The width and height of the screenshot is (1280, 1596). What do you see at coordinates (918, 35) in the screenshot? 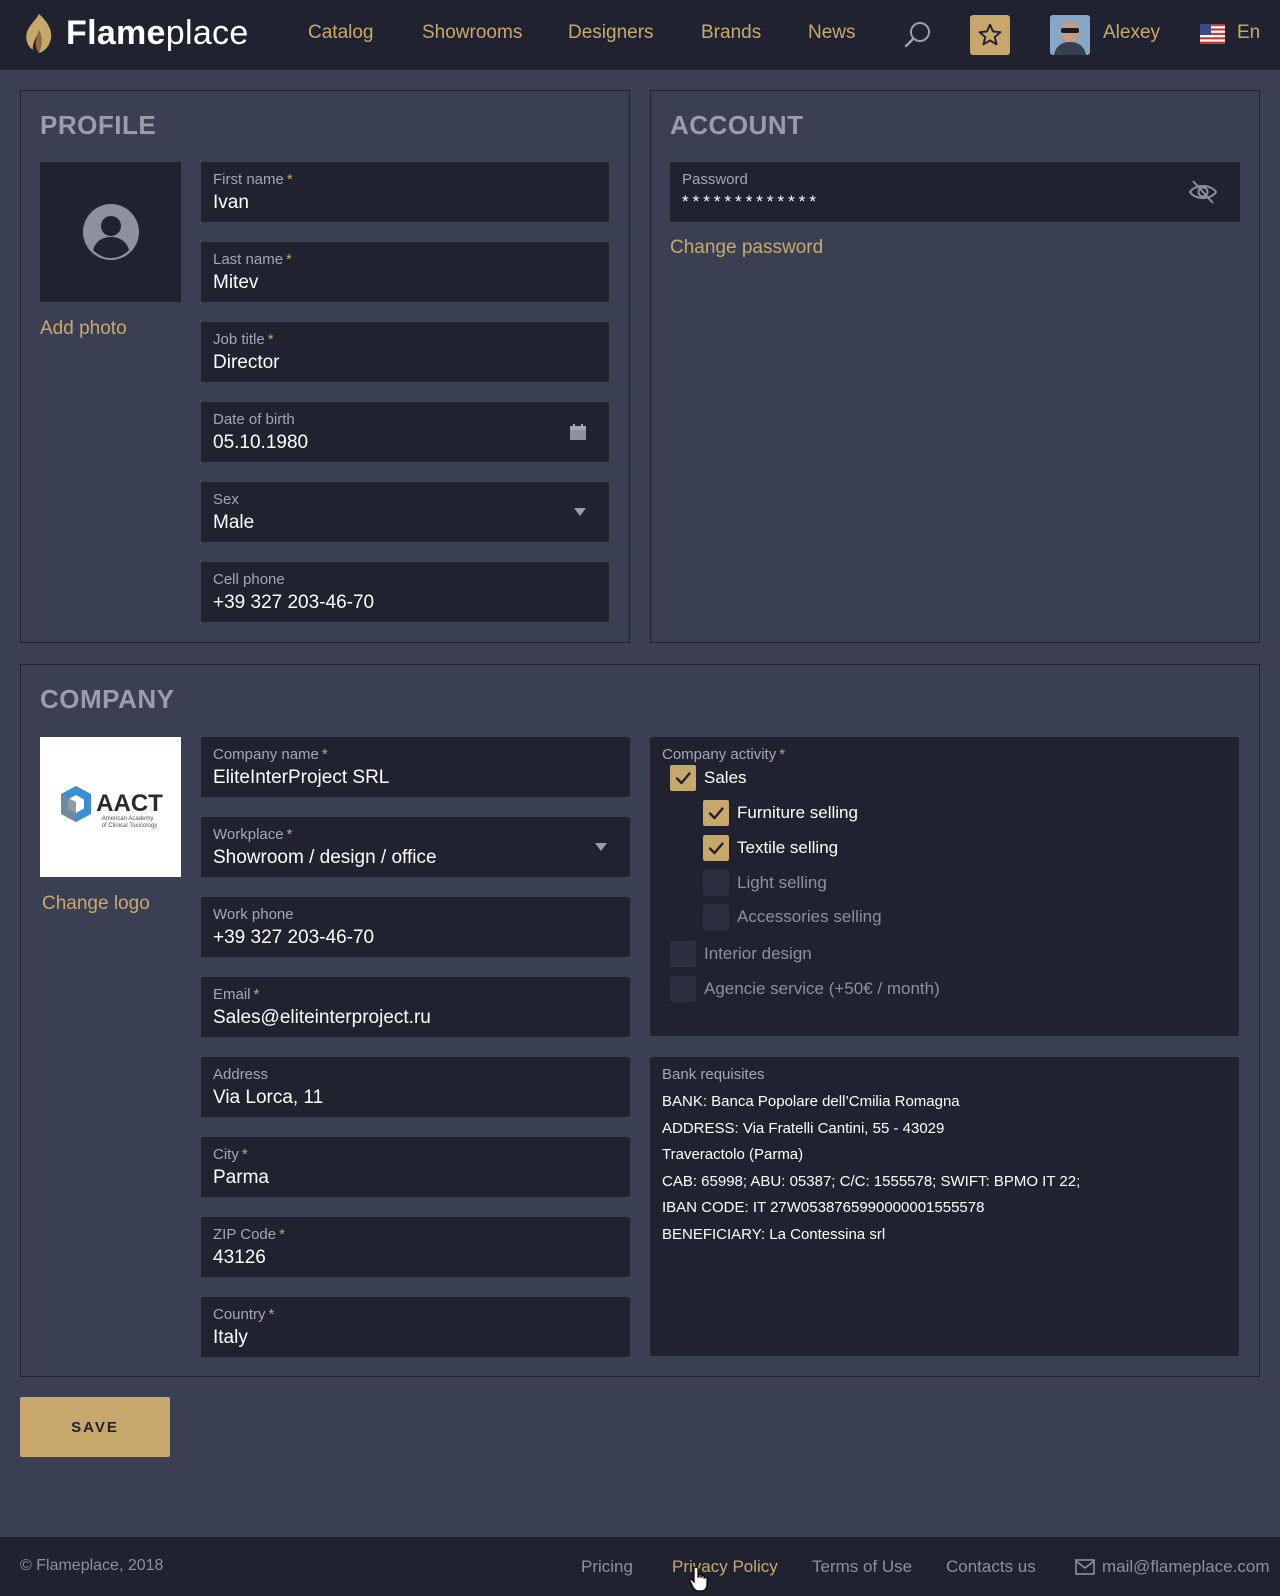
I see `search-icon` at bounding box center [918, 35].